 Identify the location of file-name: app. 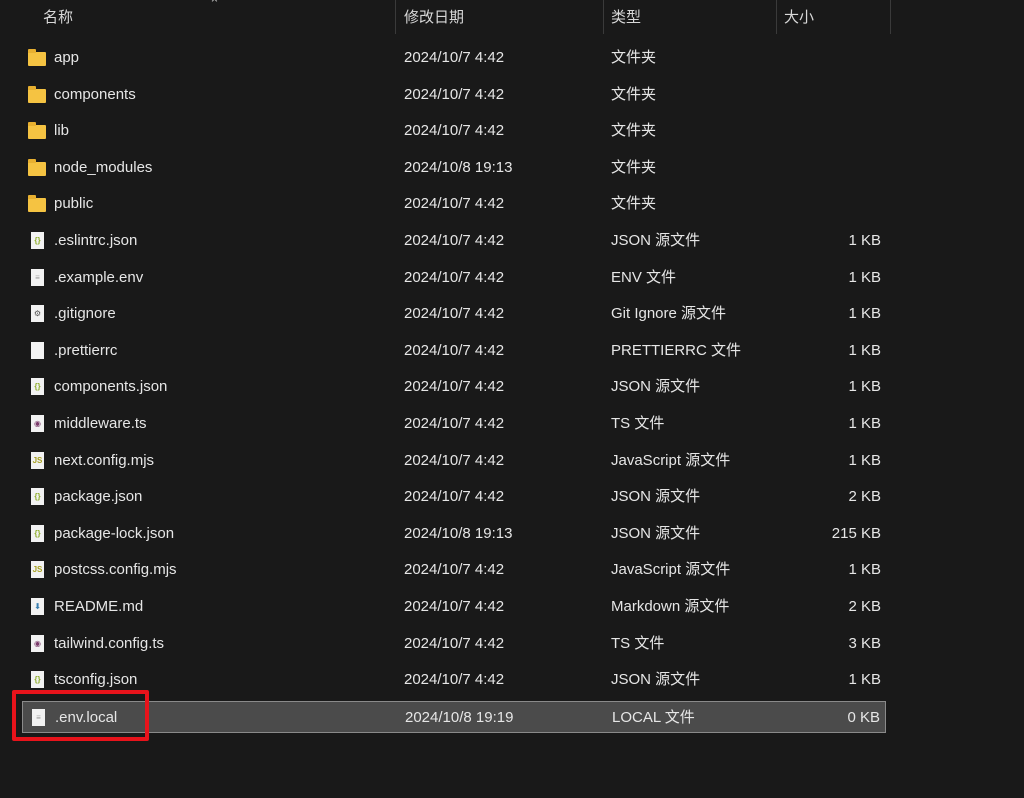
(67, 57).